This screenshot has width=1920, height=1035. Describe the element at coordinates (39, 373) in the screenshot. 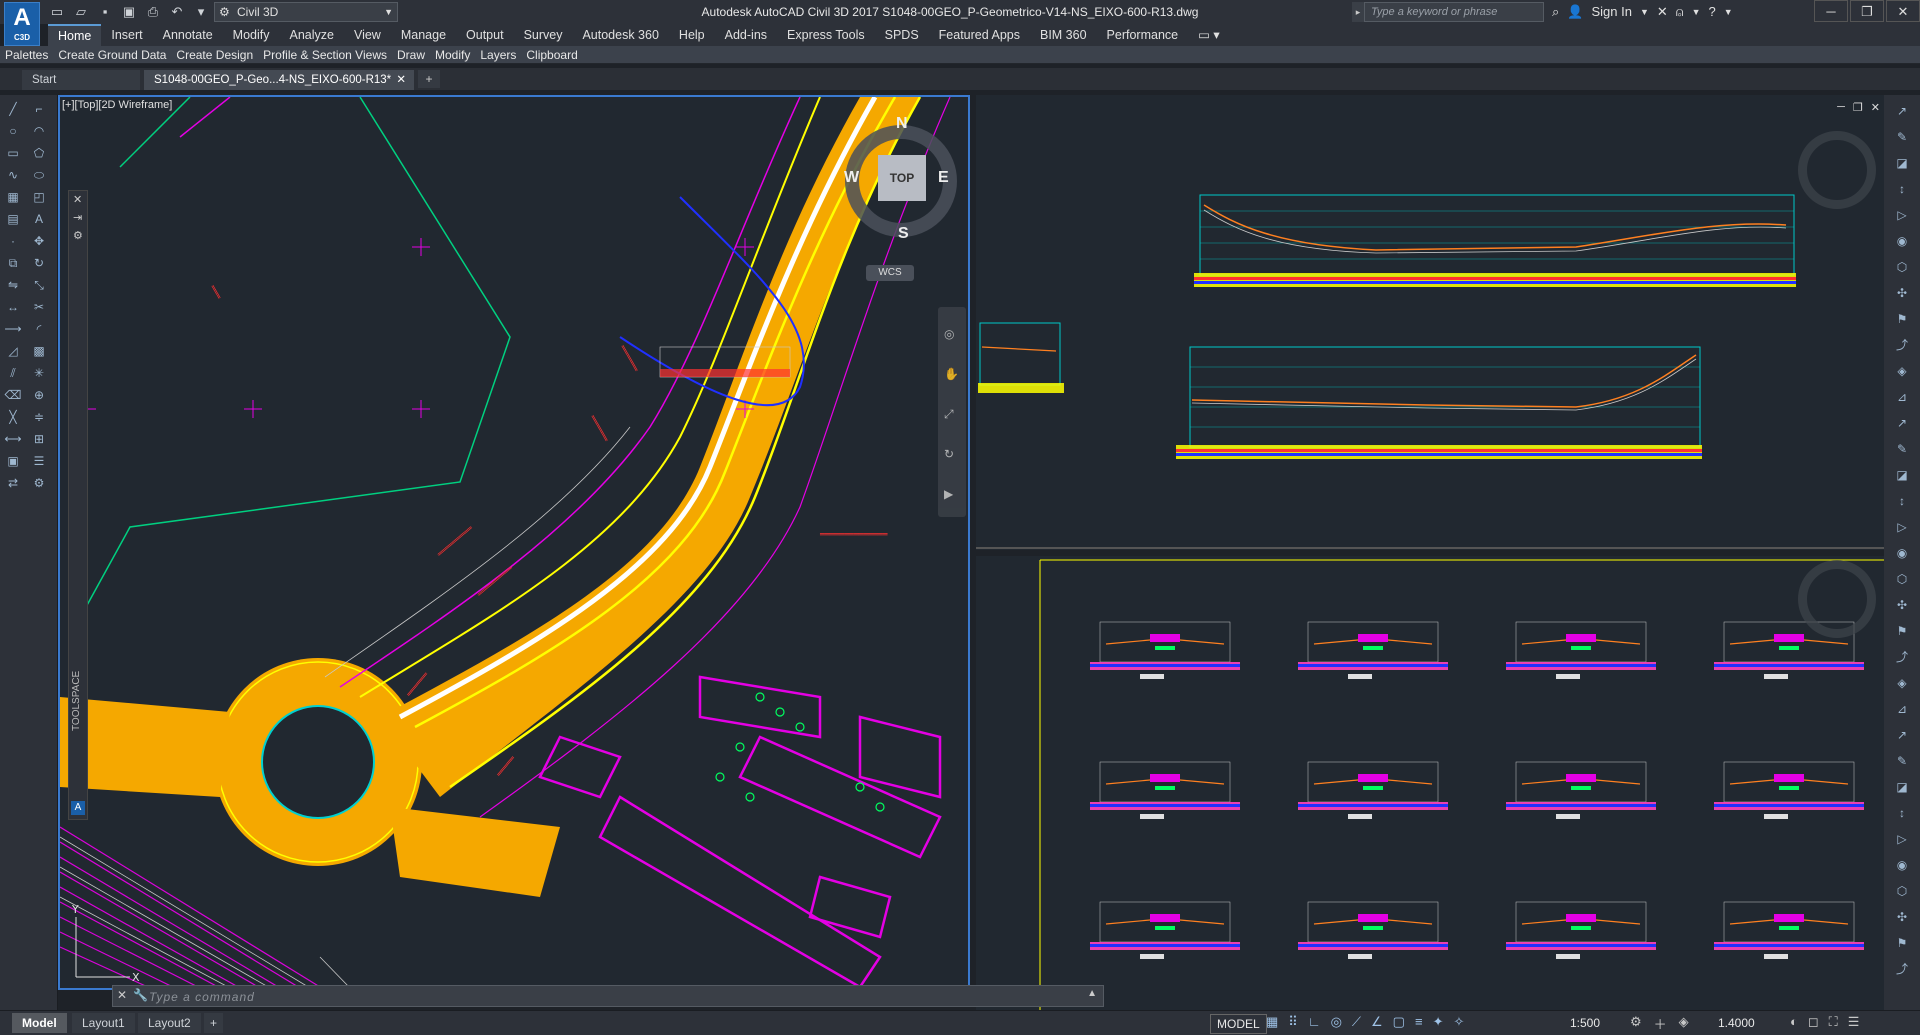

I see `explode-tool-icon: ✳` at that location.